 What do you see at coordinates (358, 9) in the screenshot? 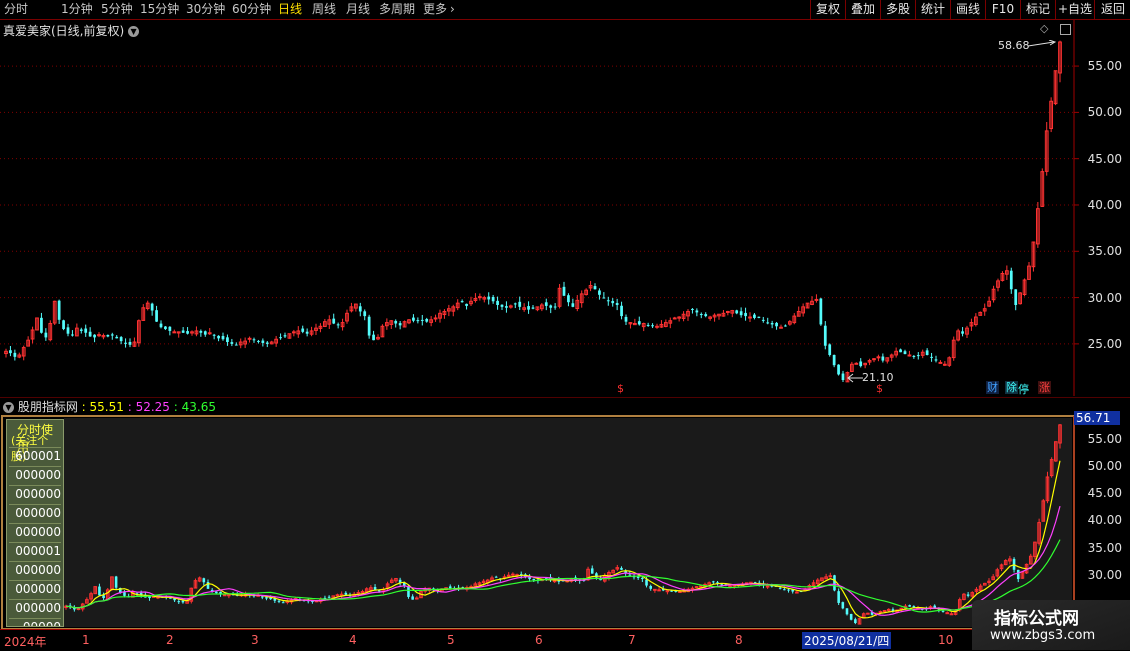
I see `period-tab-monthly: 月线` at bounding box center [358, 9].